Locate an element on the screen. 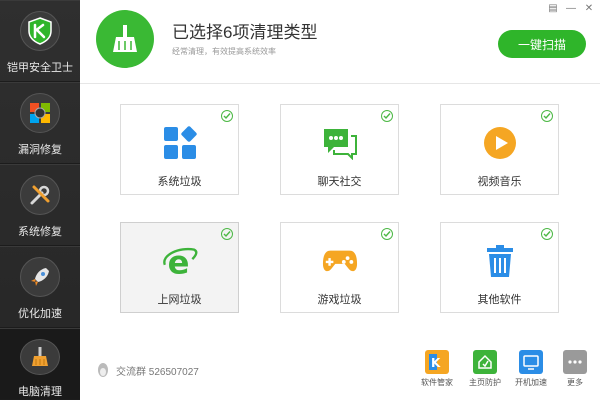  category-card-other-software: 其他软件 is located at coordinates (499, 267).